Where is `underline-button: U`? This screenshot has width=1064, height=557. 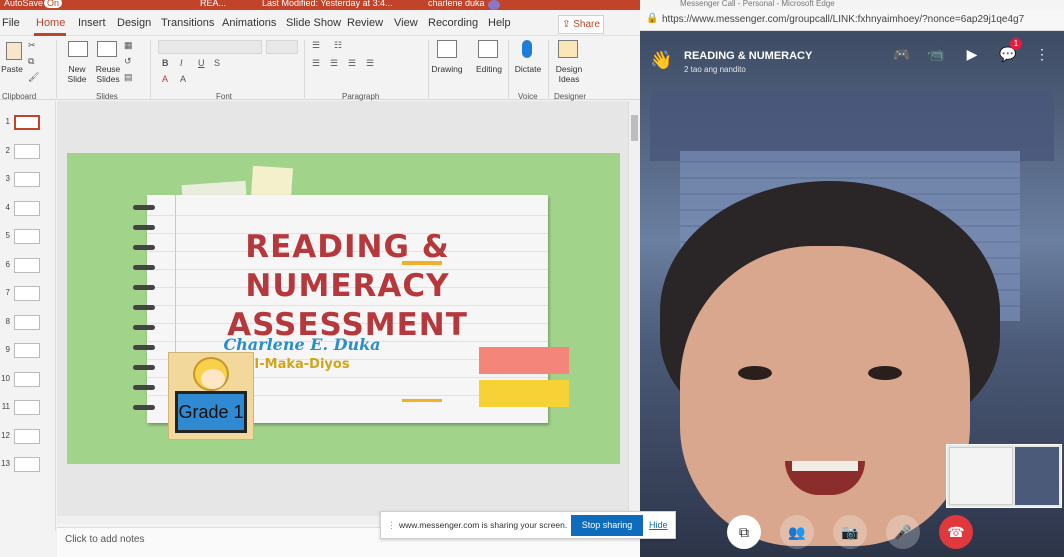 underline-button: U is located at coordinates (201, 63).